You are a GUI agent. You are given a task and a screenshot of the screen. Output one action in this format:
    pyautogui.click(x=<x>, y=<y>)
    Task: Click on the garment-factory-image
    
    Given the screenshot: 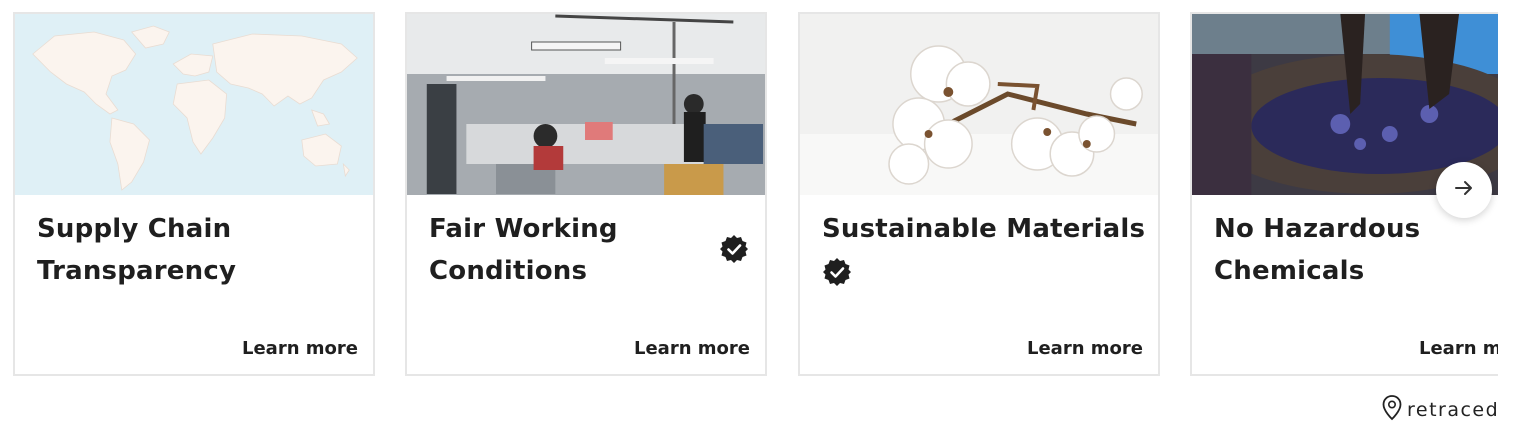 What is the action you would take?
    pyautogui.click(x=586, y=104)
    